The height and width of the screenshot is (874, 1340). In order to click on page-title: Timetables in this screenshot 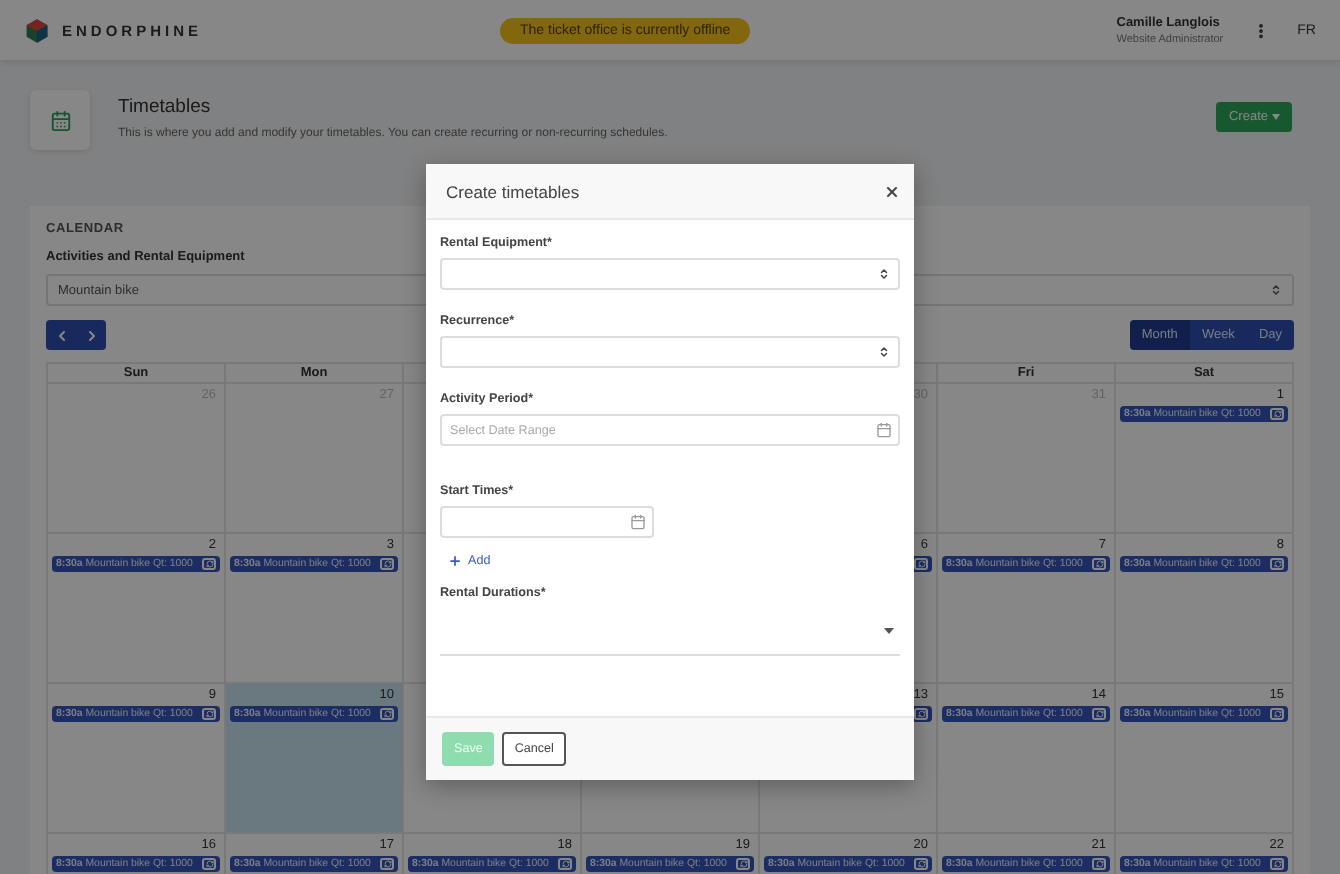, I will do `click(165, 107)`.